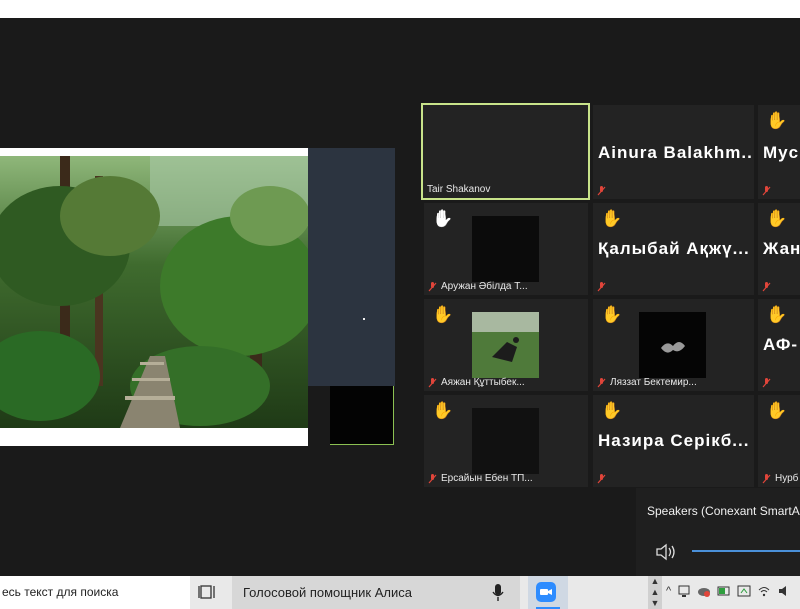 The height and width of the screenshot is (609, 800). Describe the element at coordinates (95, 592) in the screenshot. I see `taskbar-search-box: есь текст для поиска` at that location.